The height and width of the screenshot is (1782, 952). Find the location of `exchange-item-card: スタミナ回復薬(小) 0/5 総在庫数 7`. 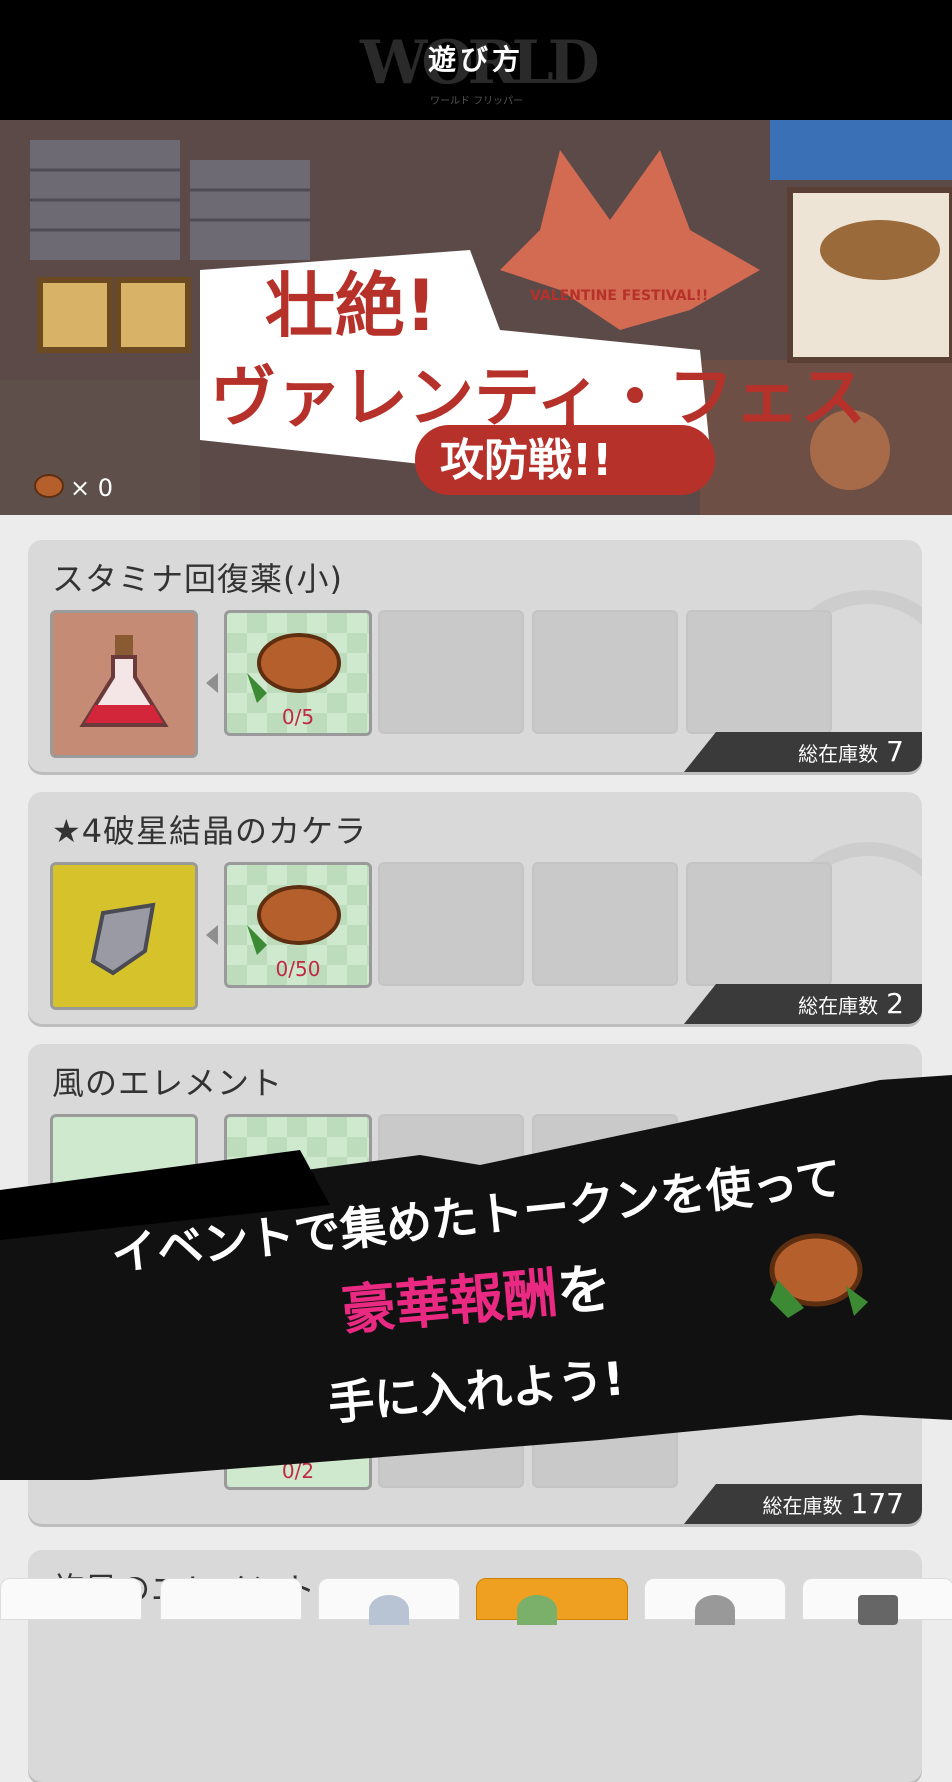

exchange-item-card: スタミナ回復薬(小) 0/5 総在庫数 7 is located at coordinates (475, 656).